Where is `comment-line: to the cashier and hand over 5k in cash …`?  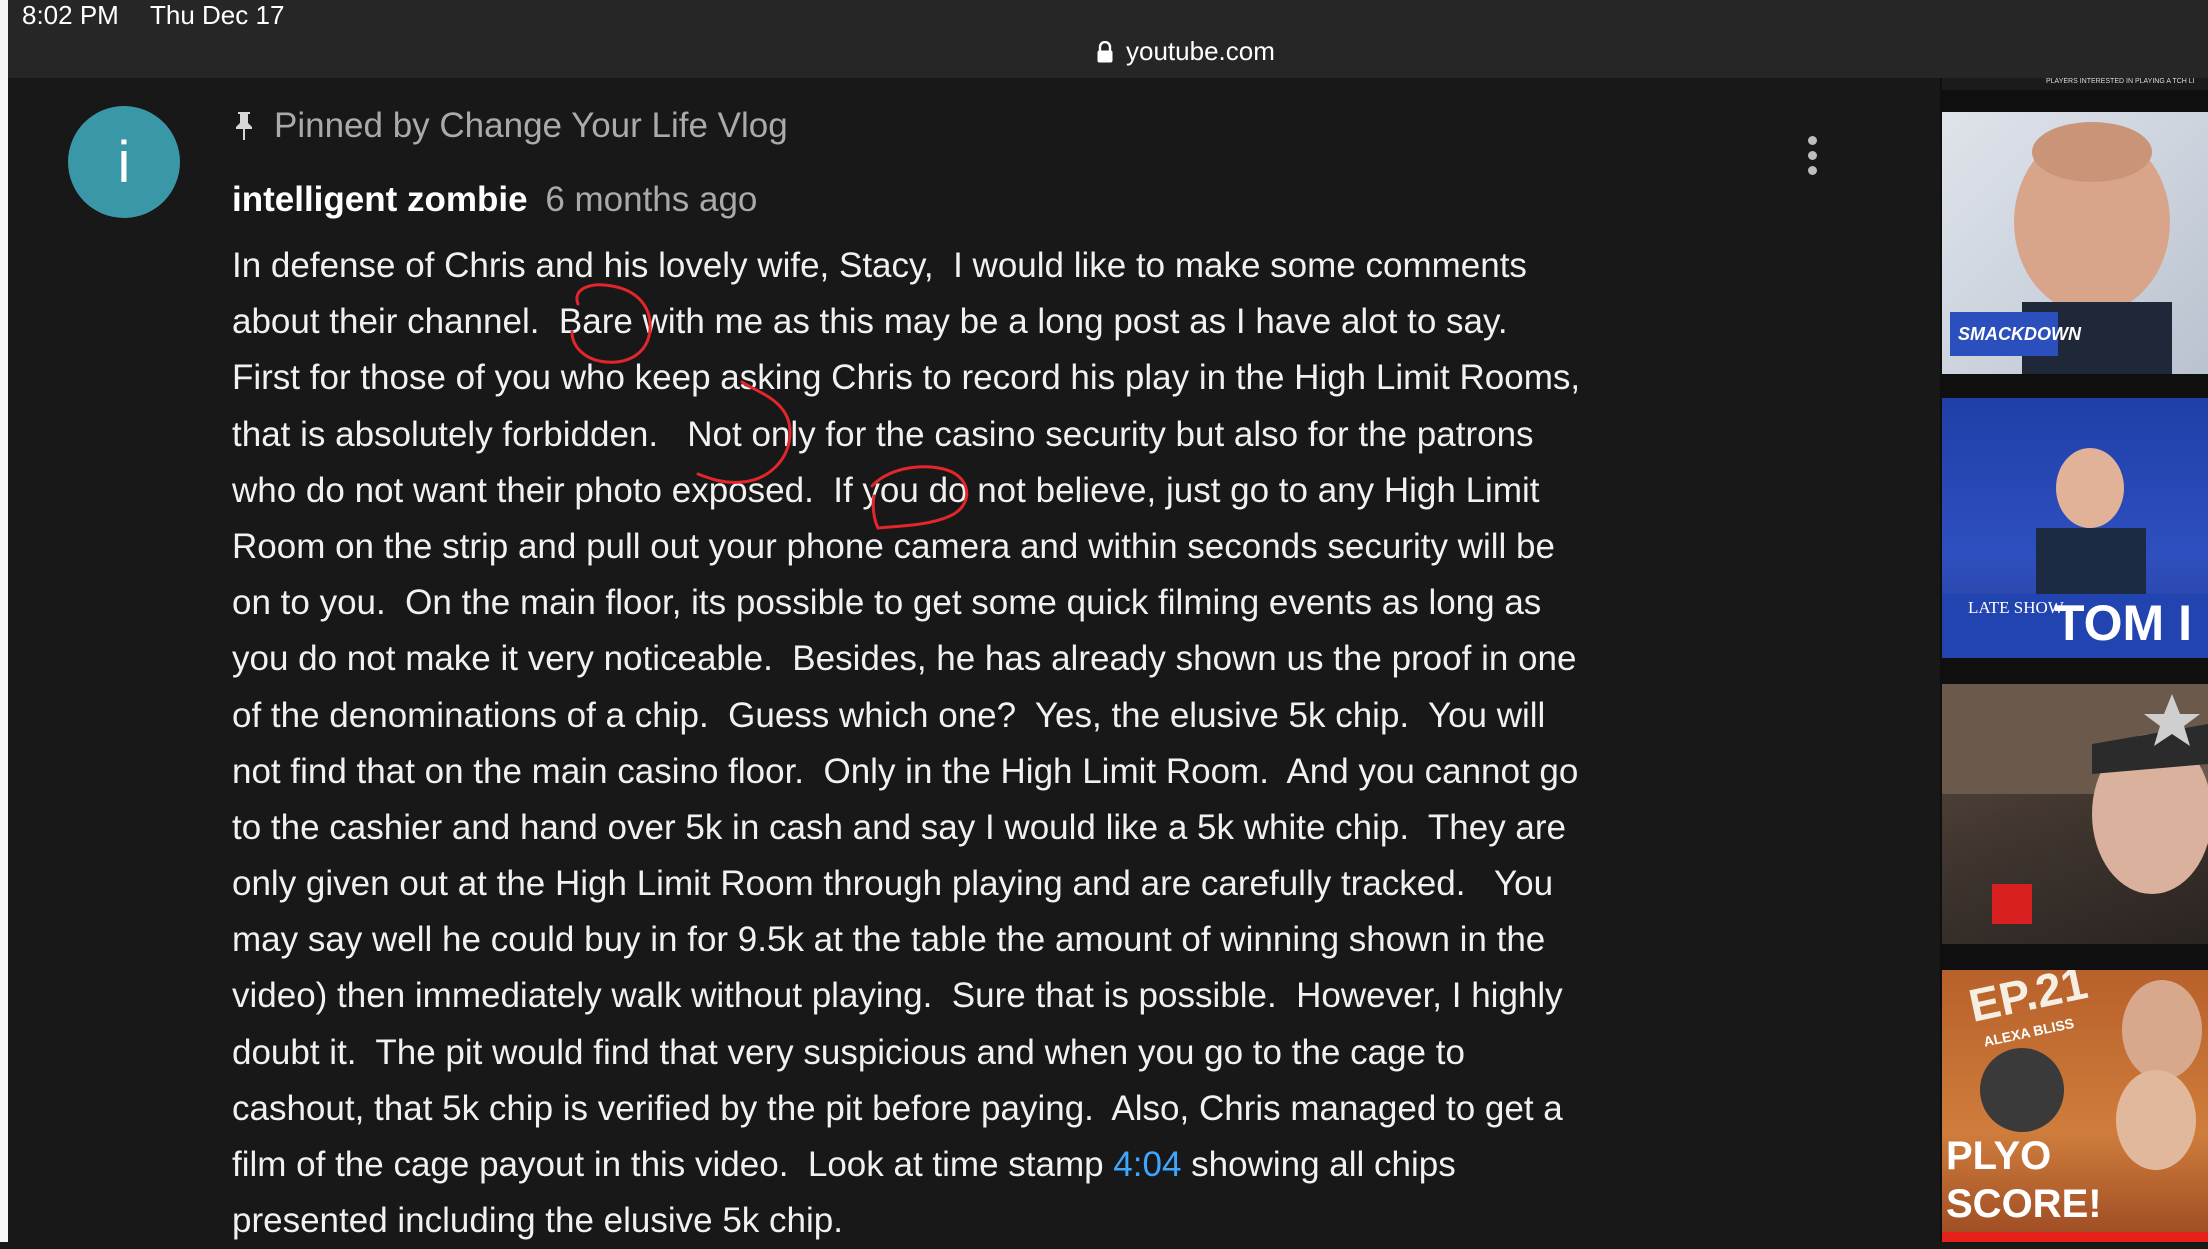
comment-line: to the cashier and hand over 5k in cash … is located at coordinates (899, 827).